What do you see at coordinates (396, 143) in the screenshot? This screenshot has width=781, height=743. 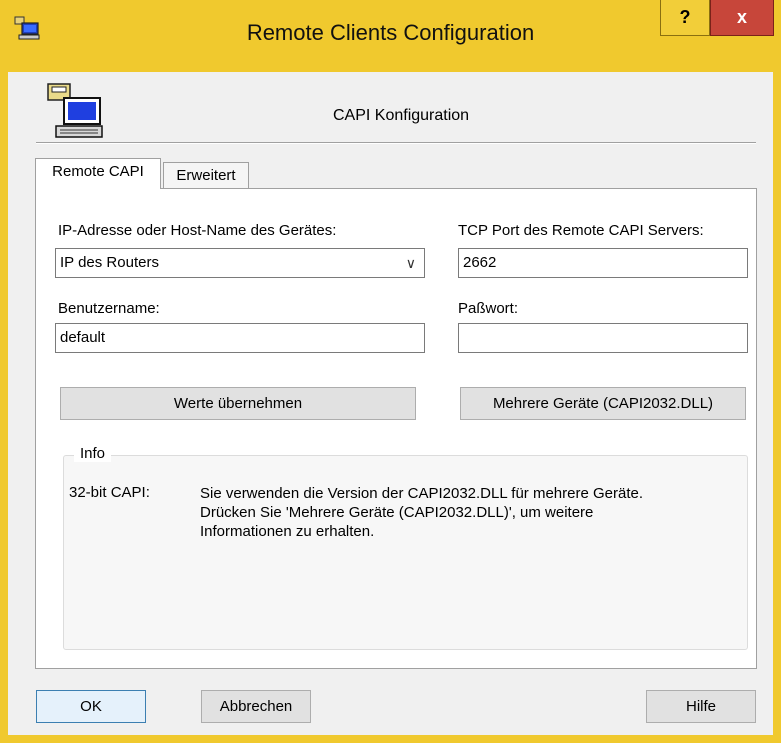 I see `header-divider` at bounding box center [396, 143].